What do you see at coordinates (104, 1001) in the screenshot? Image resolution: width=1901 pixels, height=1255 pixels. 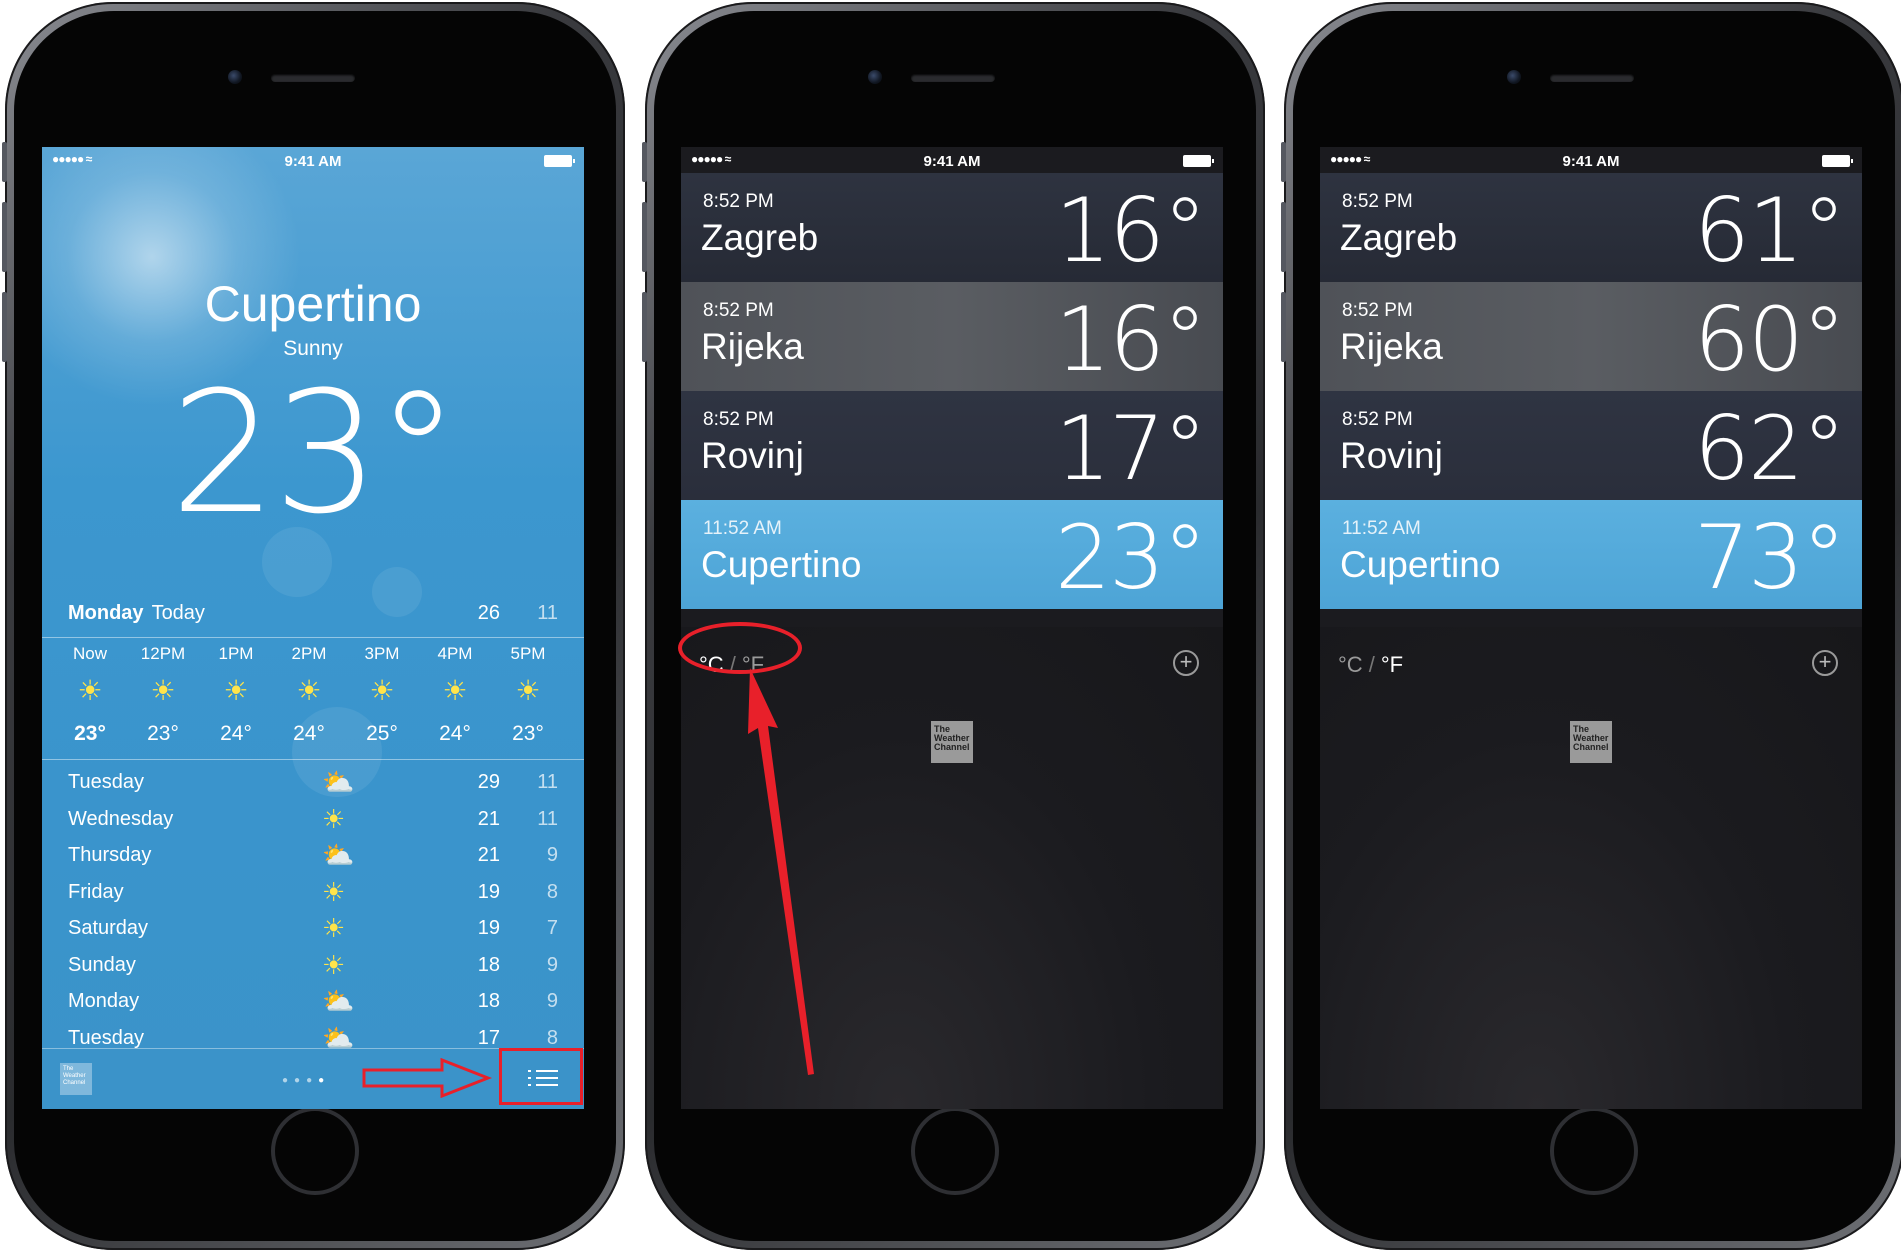 I see `daily-day: Monday` at bounding box center [104, 1001].